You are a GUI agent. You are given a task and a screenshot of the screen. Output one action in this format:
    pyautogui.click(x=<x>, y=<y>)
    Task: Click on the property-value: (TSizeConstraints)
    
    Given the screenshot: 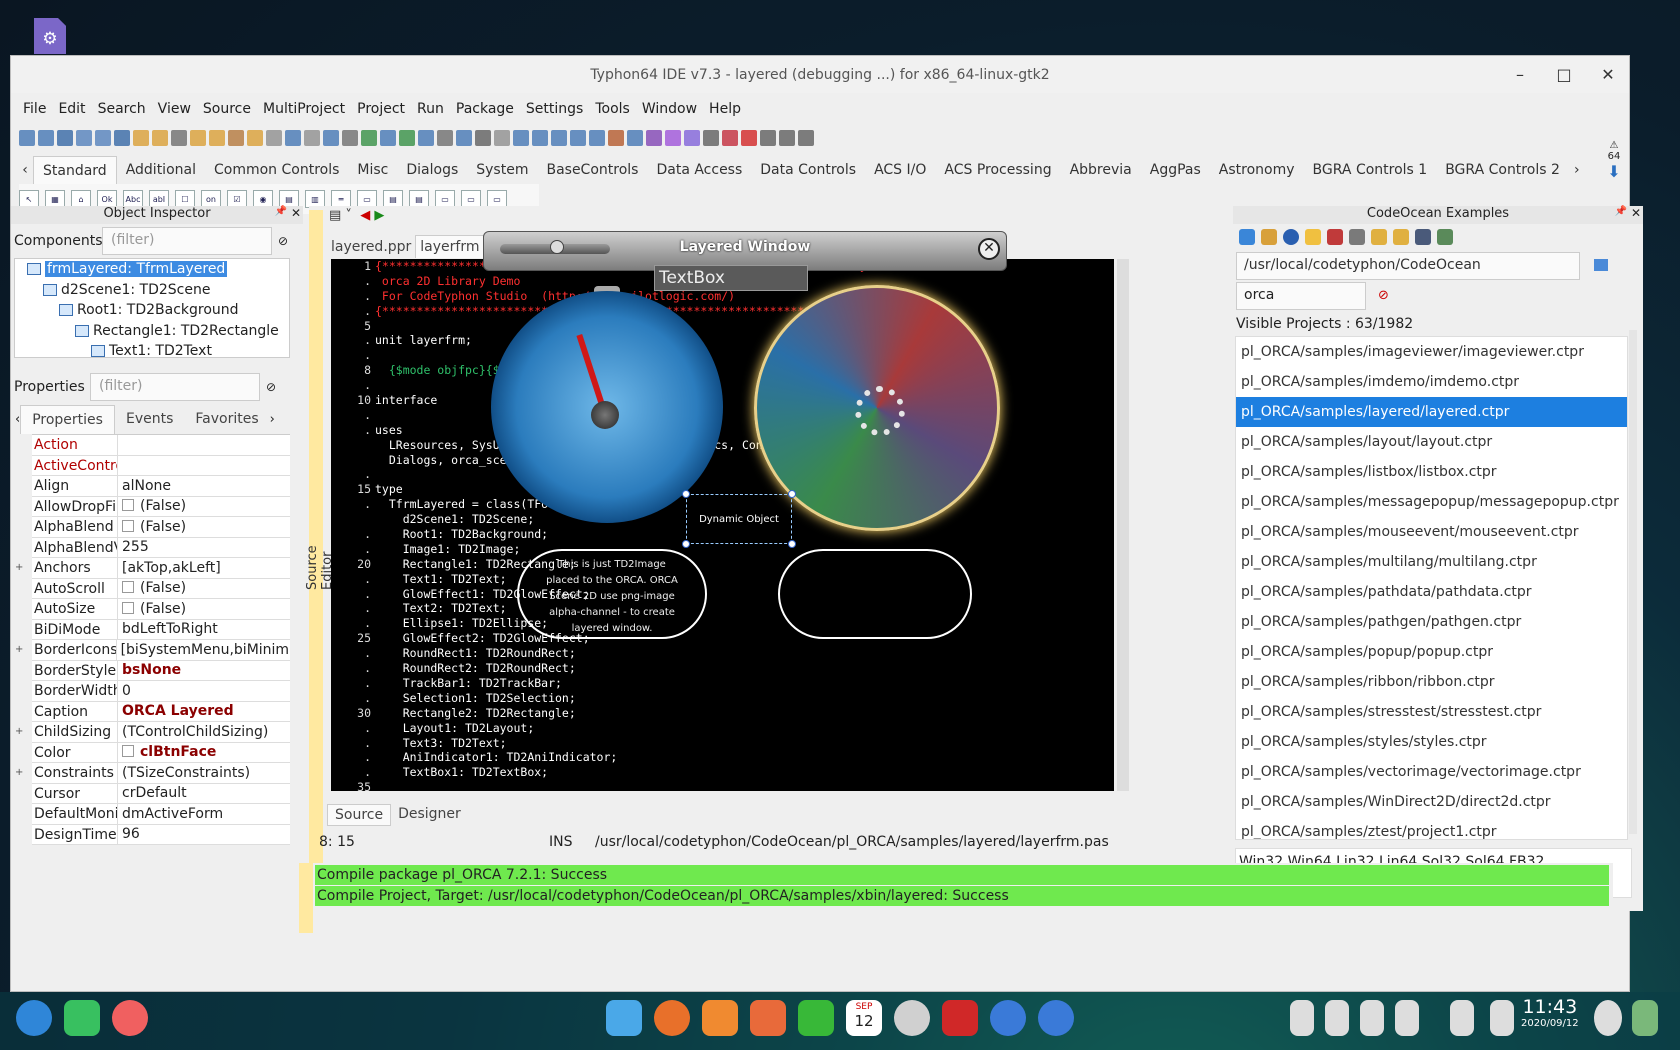 What is the action you would take?
    pyautogui.click(x=184, y=773)
    